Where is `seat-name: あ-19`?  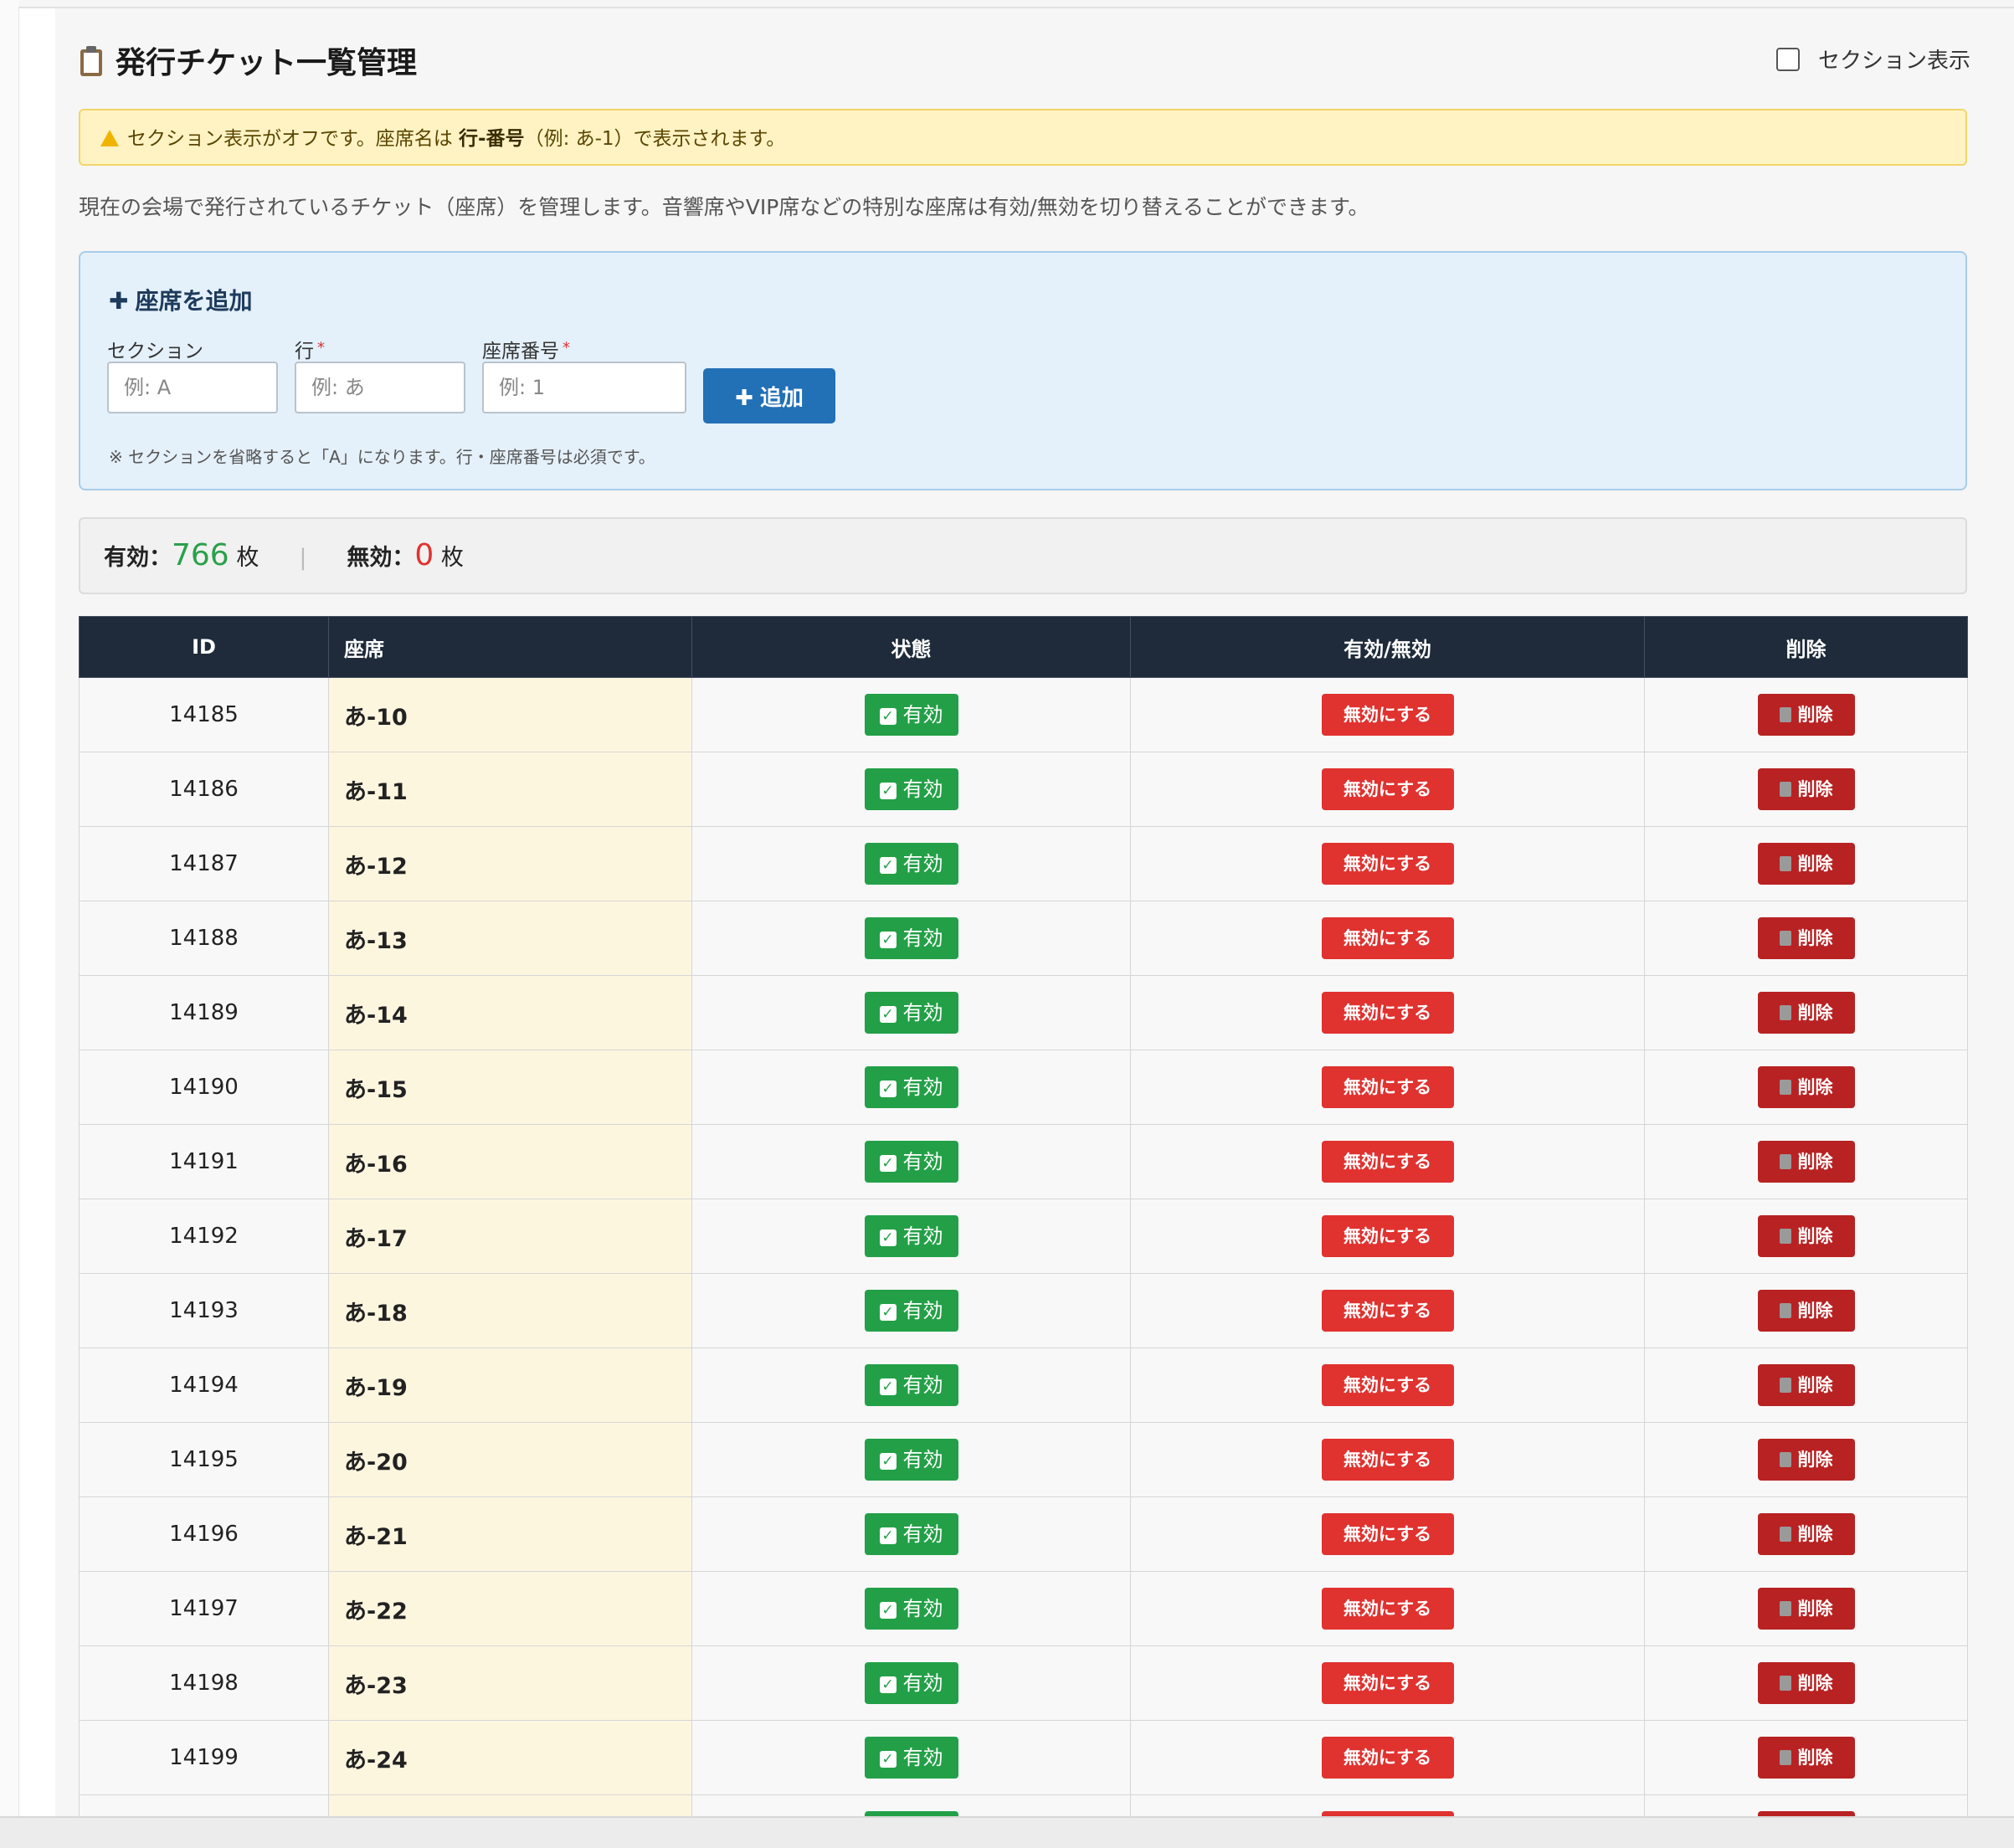 seat-name: あ-19 is located at coordinates (510, 1385).